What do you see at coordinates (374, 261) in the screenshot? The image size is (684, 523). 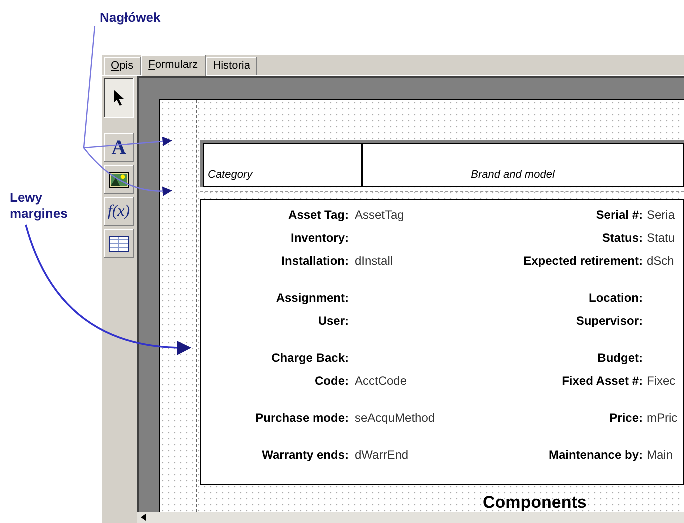 I see `field-value: dInstall` at bounding box center [374, 261].